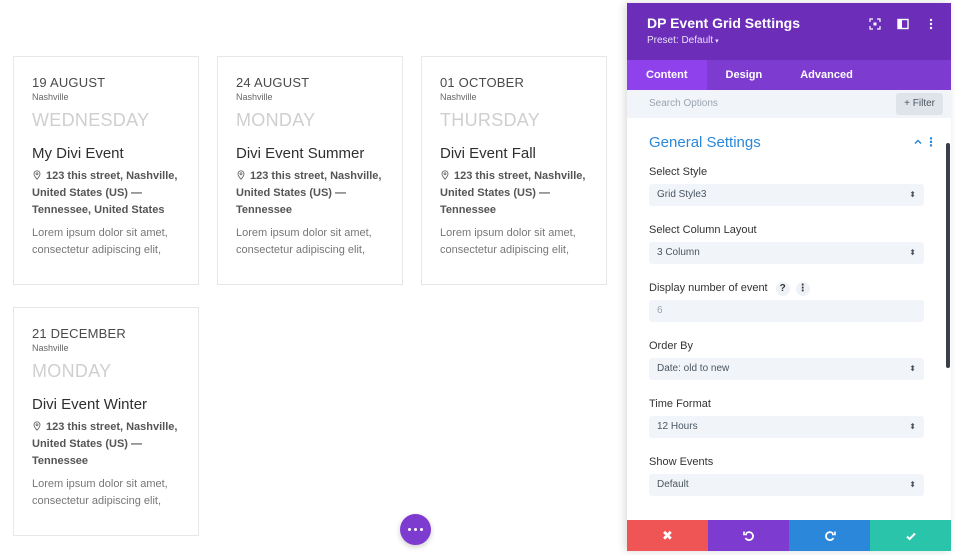 This screenshot has width=960, height=555. Describe the element at coordinates (678, 172) in the screenshot. I see `field-label: Select Style` at that location.